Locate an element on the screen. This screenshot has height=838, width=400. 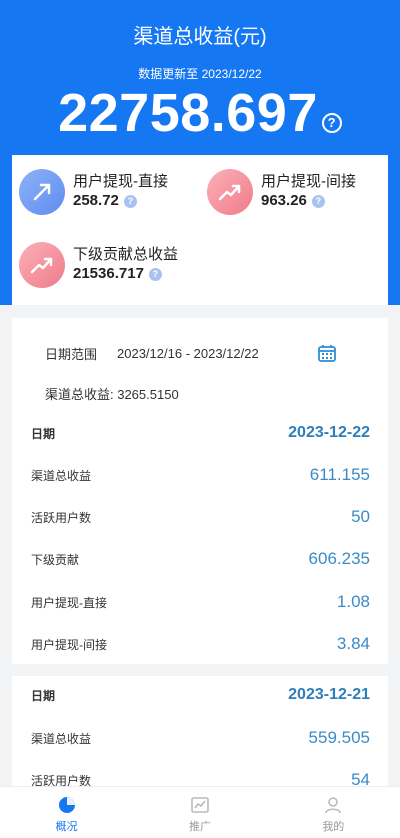
stat-sub: 下级贡献总收益 21536.717? is located at coordinates (98, 265).